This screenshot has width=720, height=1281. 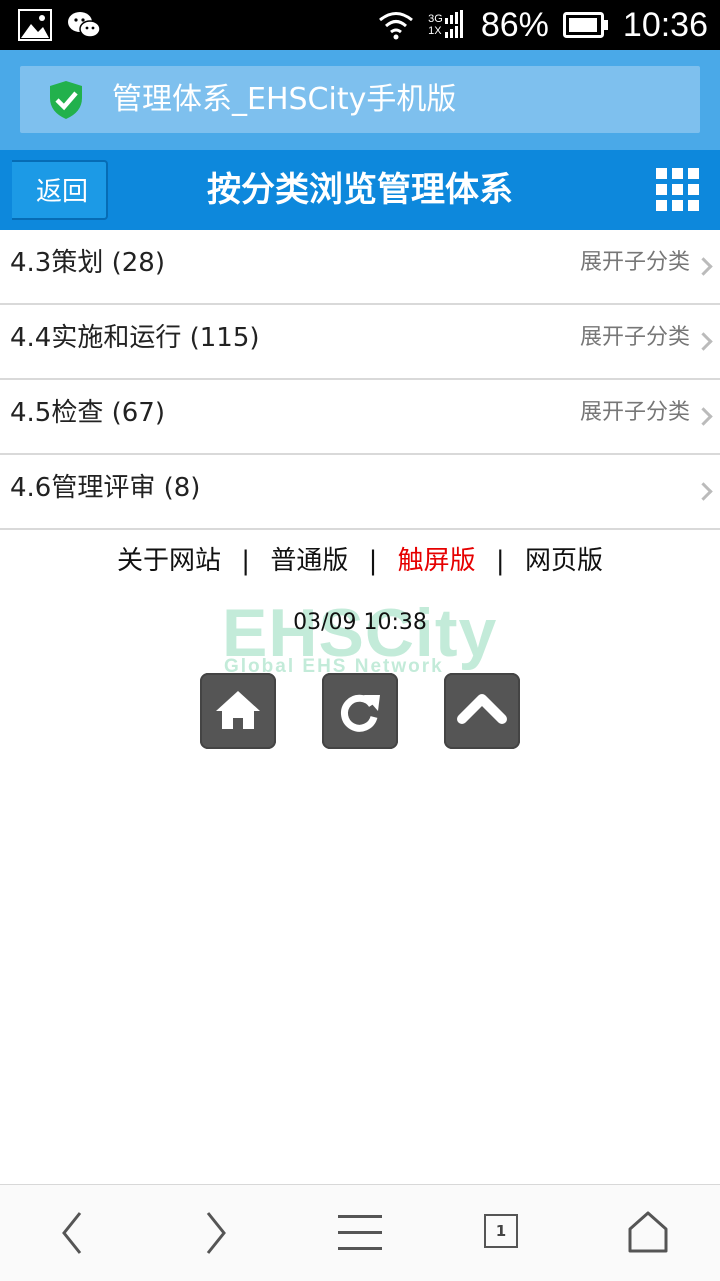 What do you see at coordinates (84, 25) in the screenshot?
I see `wechat-icon` at bounding box center [84, 25].